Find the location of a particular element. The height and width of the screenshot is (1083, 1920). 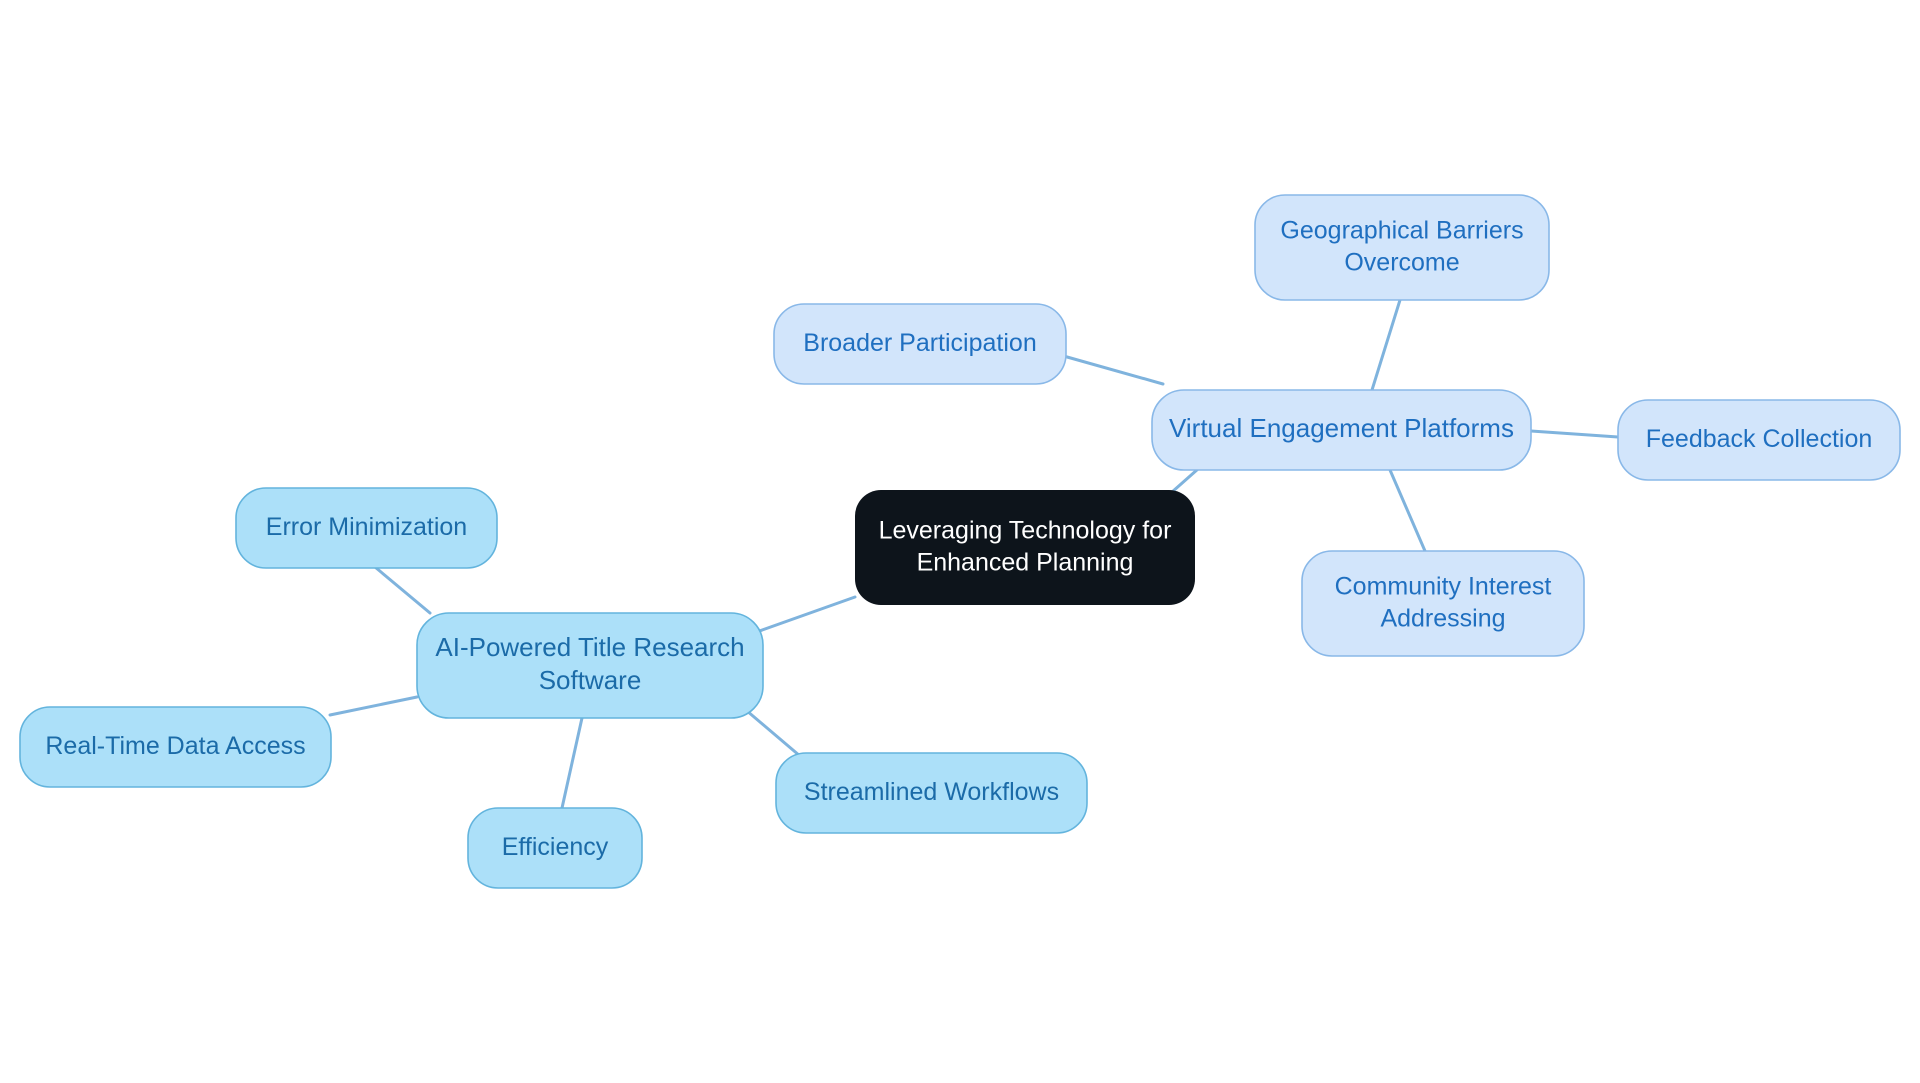

node-error-minimization: Error Minimization is located at coordinates (366, 528).